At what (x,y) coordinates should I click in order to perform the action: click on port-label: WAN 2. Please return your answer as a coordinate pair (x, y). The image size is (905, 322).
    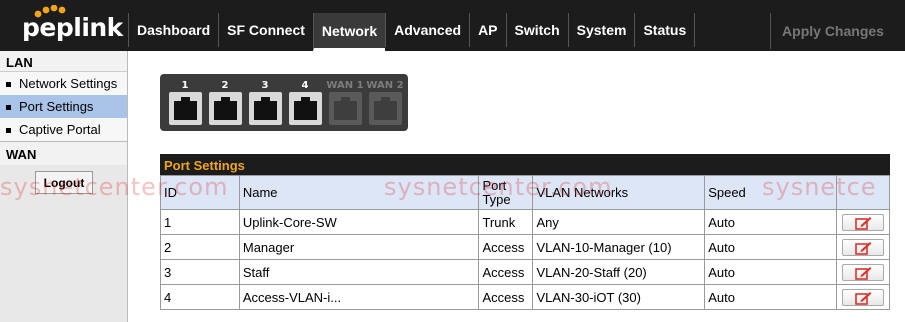
    Looking at the image, I should click on (385, 85).